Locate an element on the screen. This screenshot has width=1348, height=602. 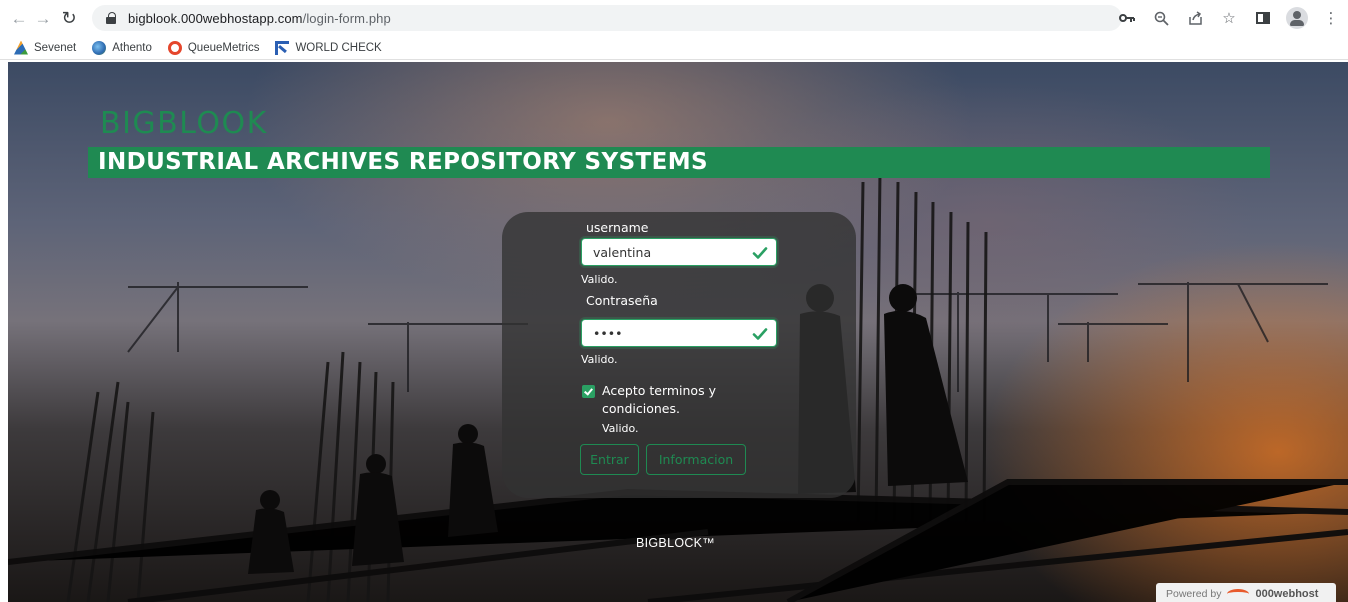
toolbar-actions: ☆ ⋮ is located at coordinates (1229, 18).